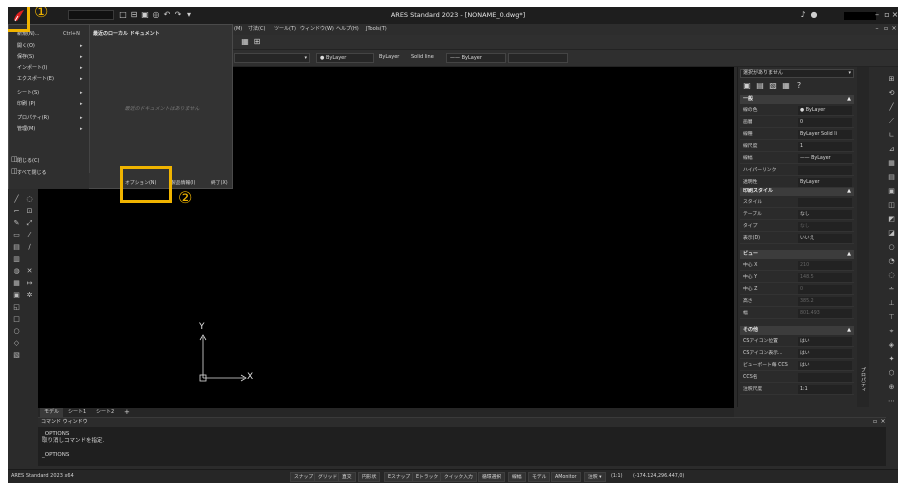  What do you see at coordinates (123, 15) in the screenshot?
I see `new-file-icon: □` at bounding box center [123, 15].